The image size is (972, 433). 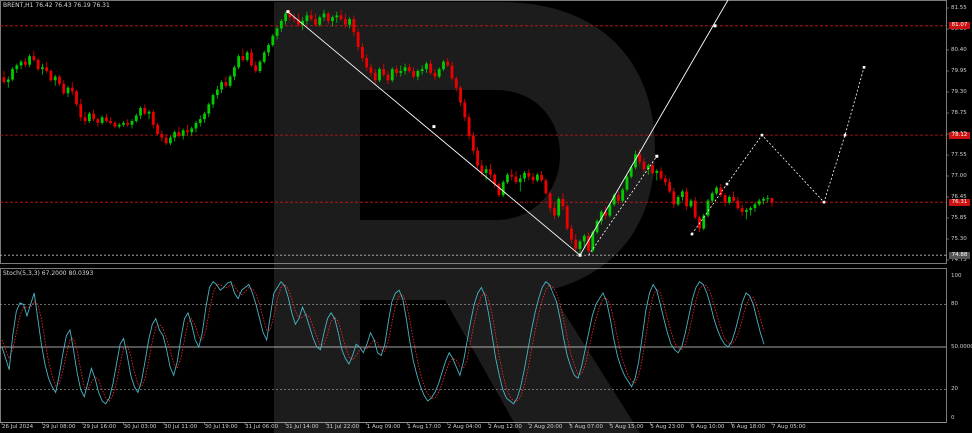 I want to click on time-axis-label: 2 Aug 04:00, so click(x=464, y=427).